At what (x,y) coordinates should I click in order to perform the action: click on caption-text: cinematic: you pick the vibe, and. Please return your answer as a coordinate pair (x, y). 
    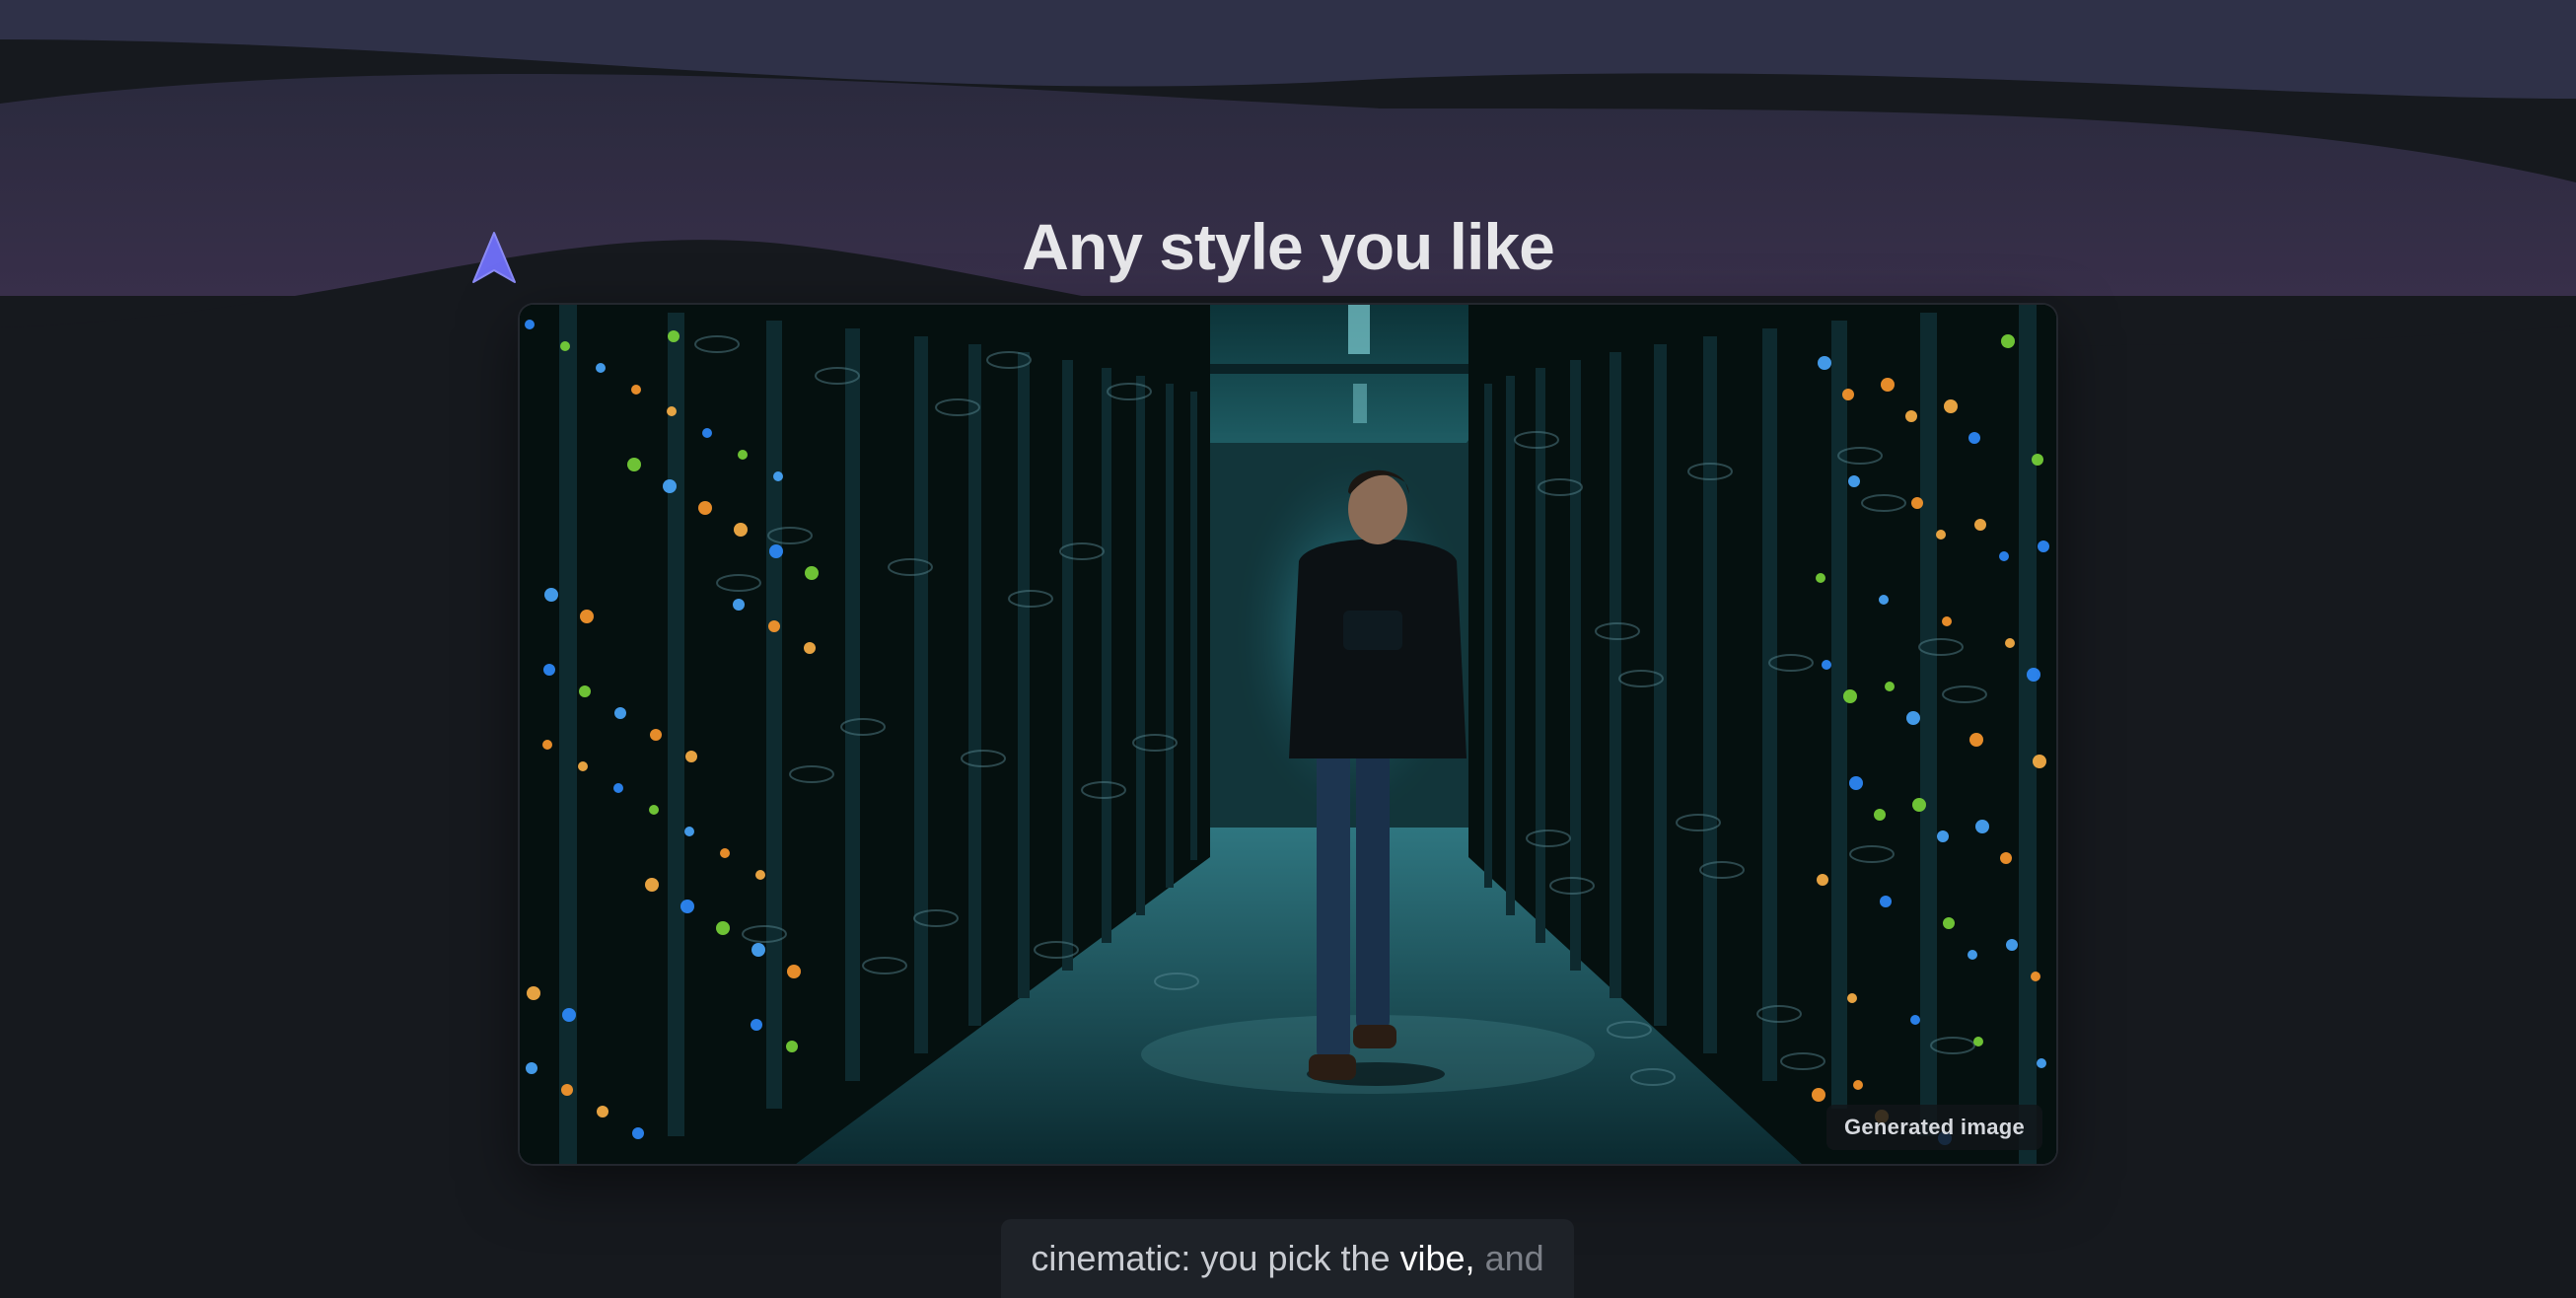
    Looking at the image, I should click on (1287, 1258).